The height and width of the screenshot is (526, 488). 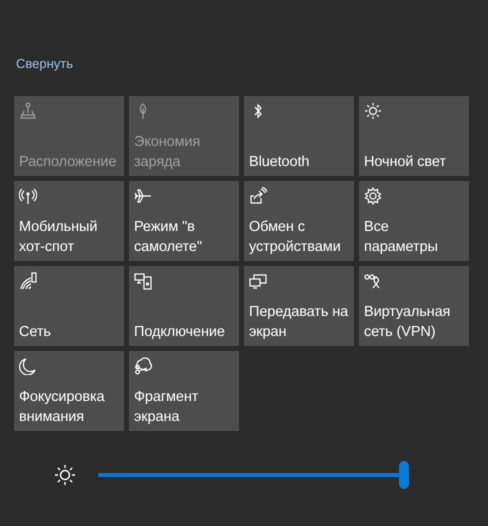 What do you see at coordinates (184, 306) in the screenshot?
I see `quick-action-tile: Подключение` at bounding box center [184, 306].